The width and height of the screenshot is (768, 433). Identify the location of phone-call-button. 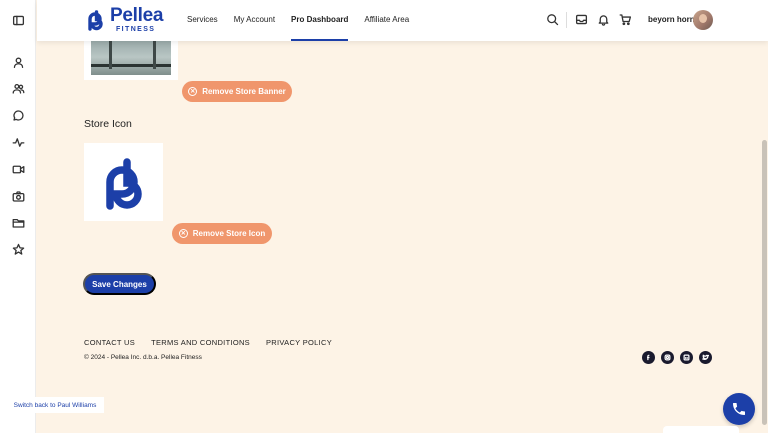
(739, 409).